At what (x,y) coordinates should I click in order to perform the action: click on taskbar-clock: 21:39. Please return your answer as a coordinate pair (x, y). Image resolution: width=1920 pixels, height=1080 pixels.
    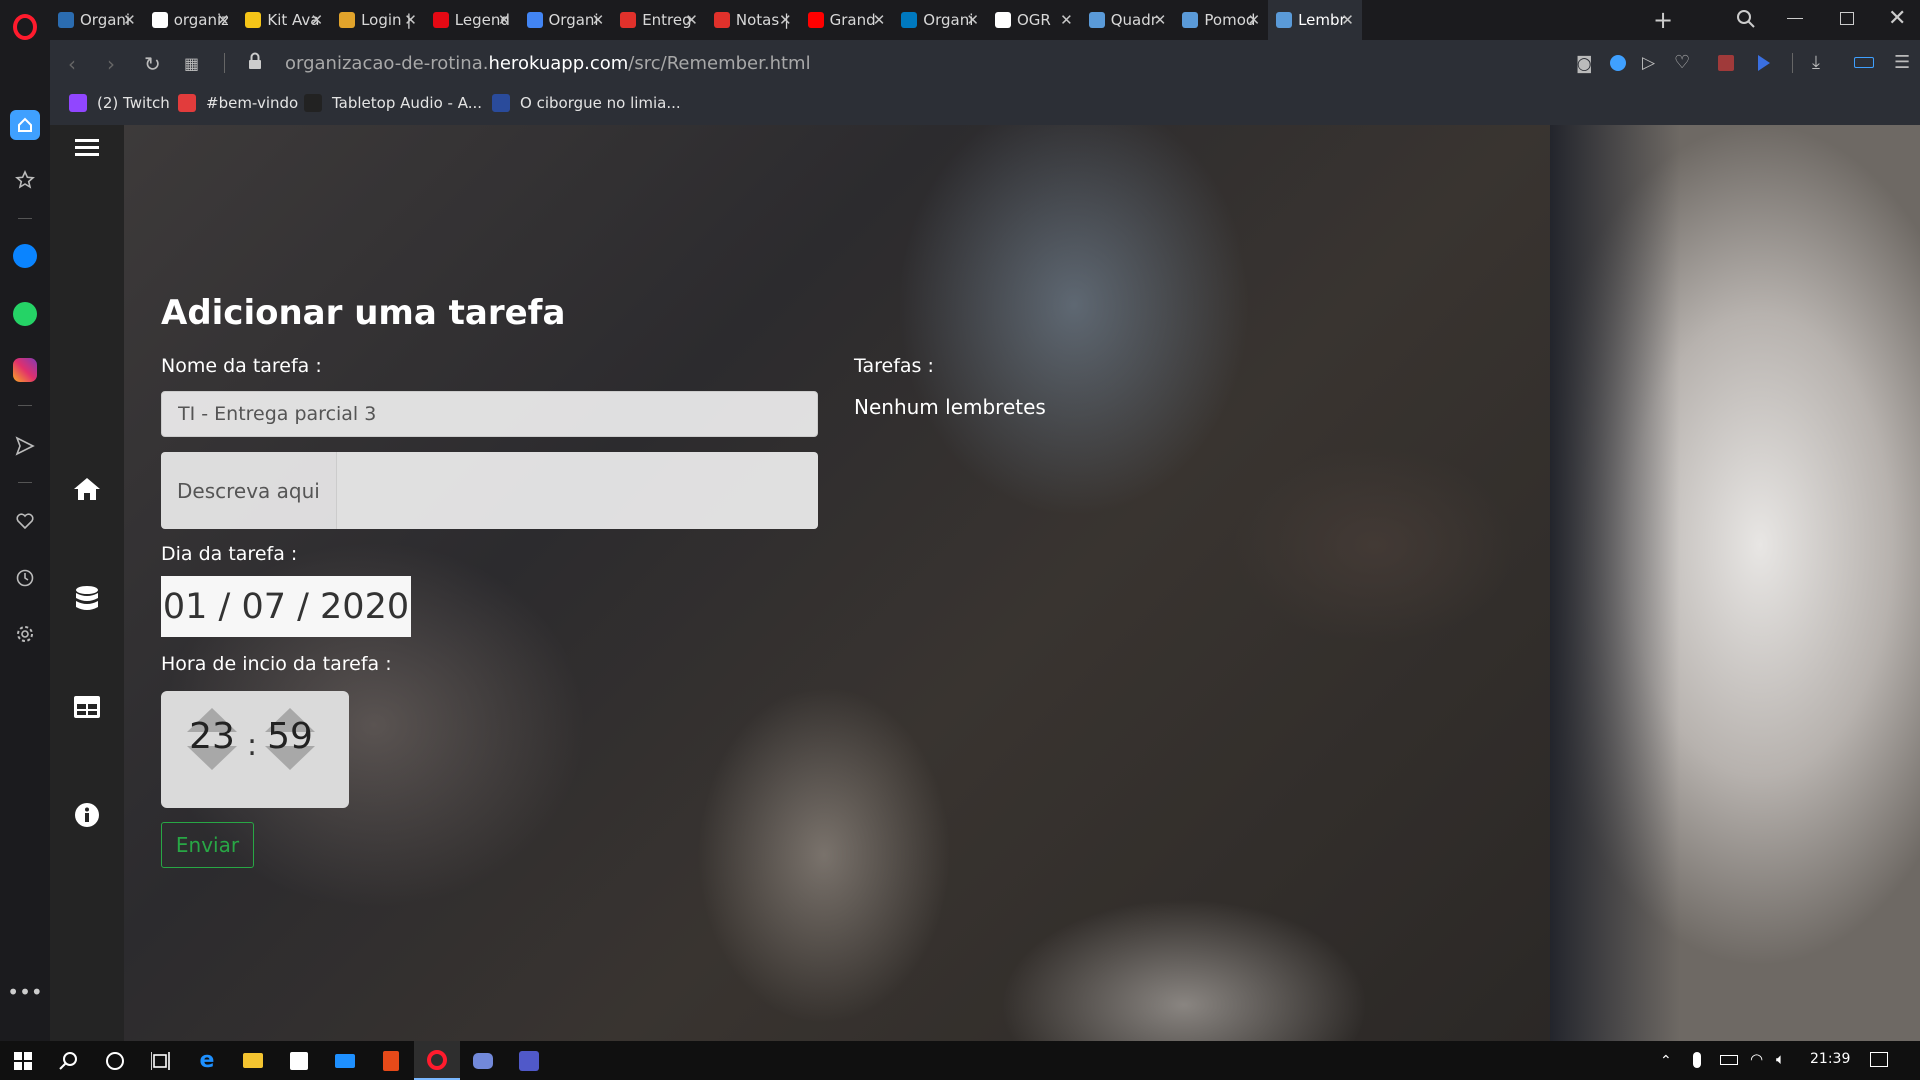
    Looking at the image, I should click on (1830, 1059).